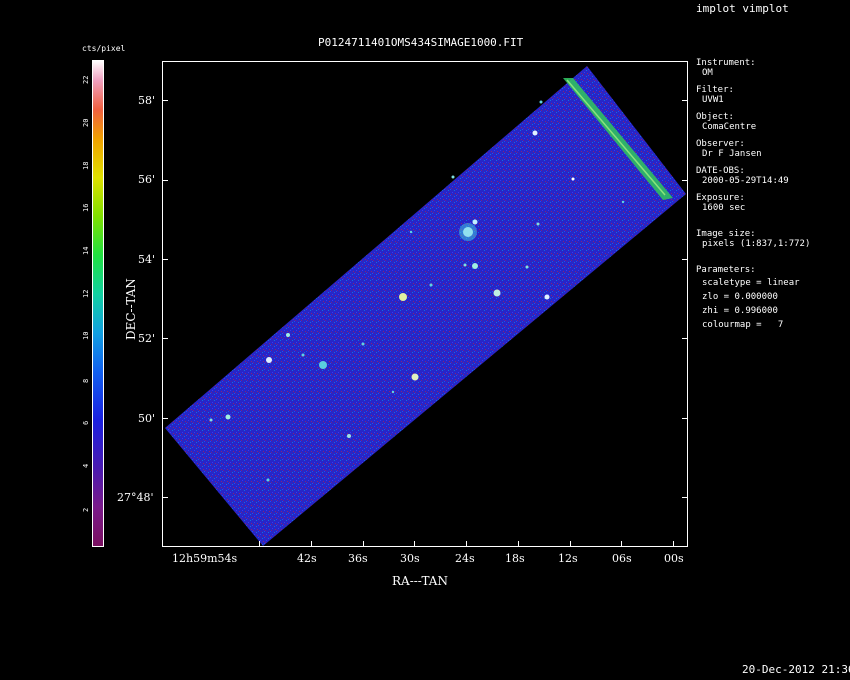 This screenshot has height=680, width=850. Describe the element at coordinates (720, 171) in the screenshot. I see `date-obs-label: DATE-OBS:` at that location.